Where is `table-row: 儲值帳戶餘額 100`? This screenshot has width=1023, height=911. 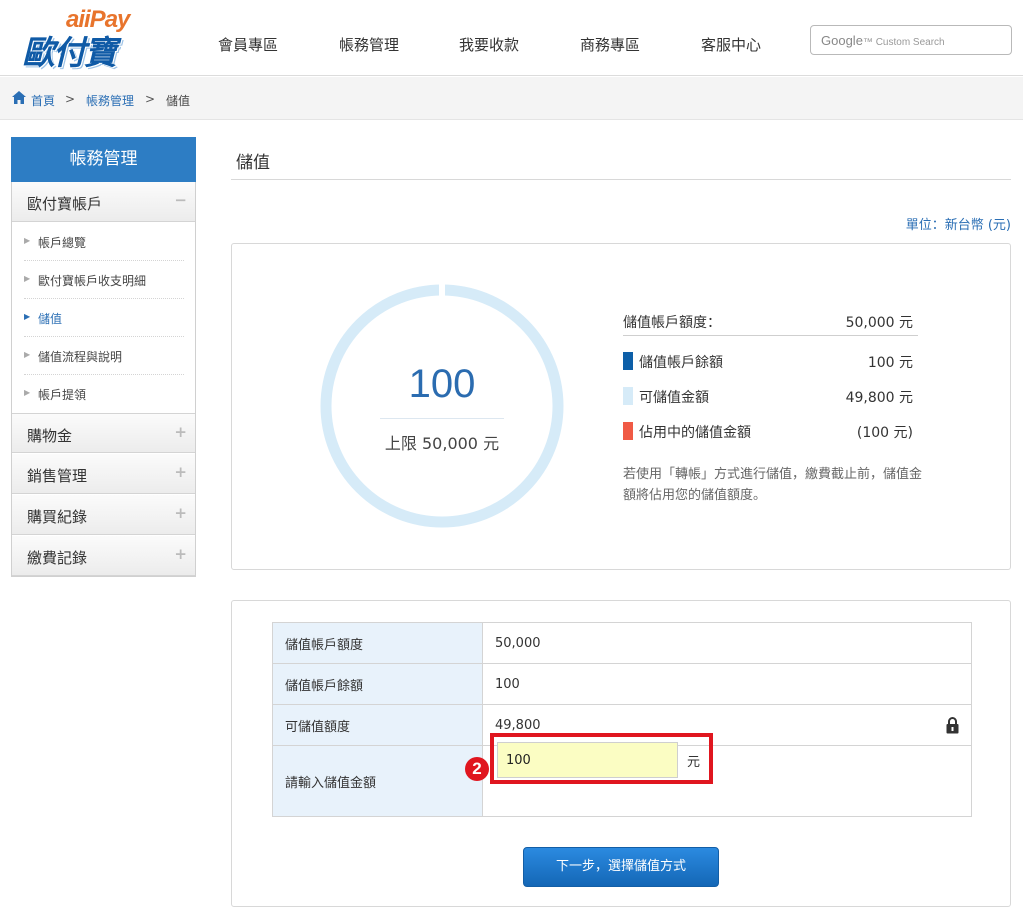 table-row: 儲值帳戶餘額 100 is located at coordinates (622, 684).